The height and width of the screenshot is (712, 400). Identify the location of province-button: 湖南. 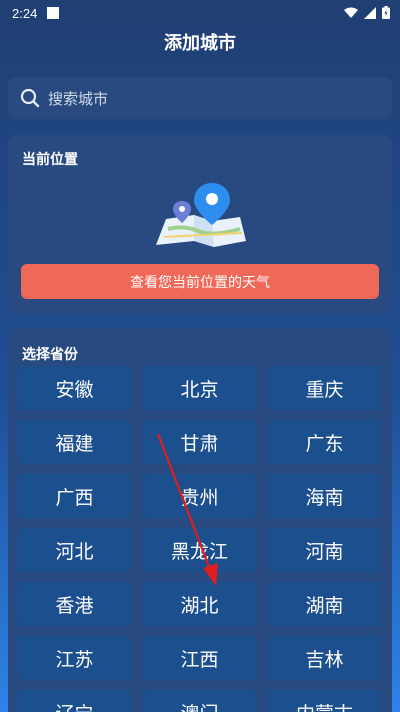
(324, 604).